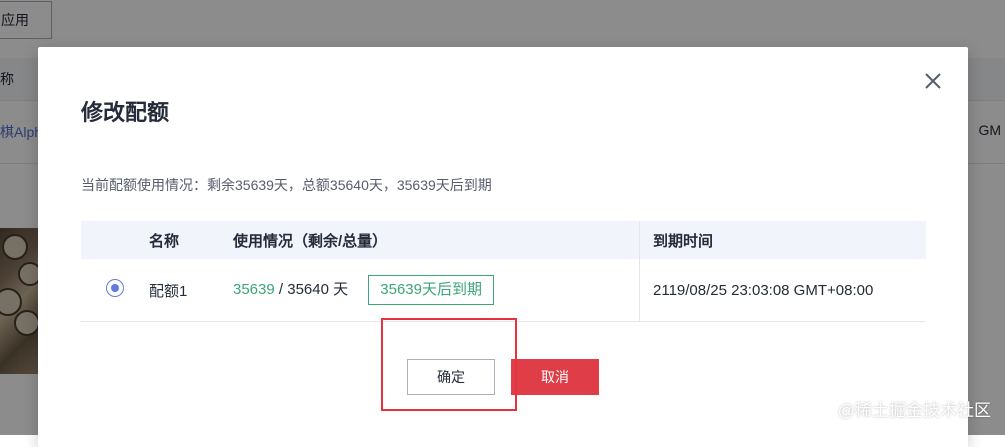 This screenshot has height=447, width=1005. I want to click on quota-usage-cell: 35639 / 35640 天 35639天后到期, so click(436, 290).